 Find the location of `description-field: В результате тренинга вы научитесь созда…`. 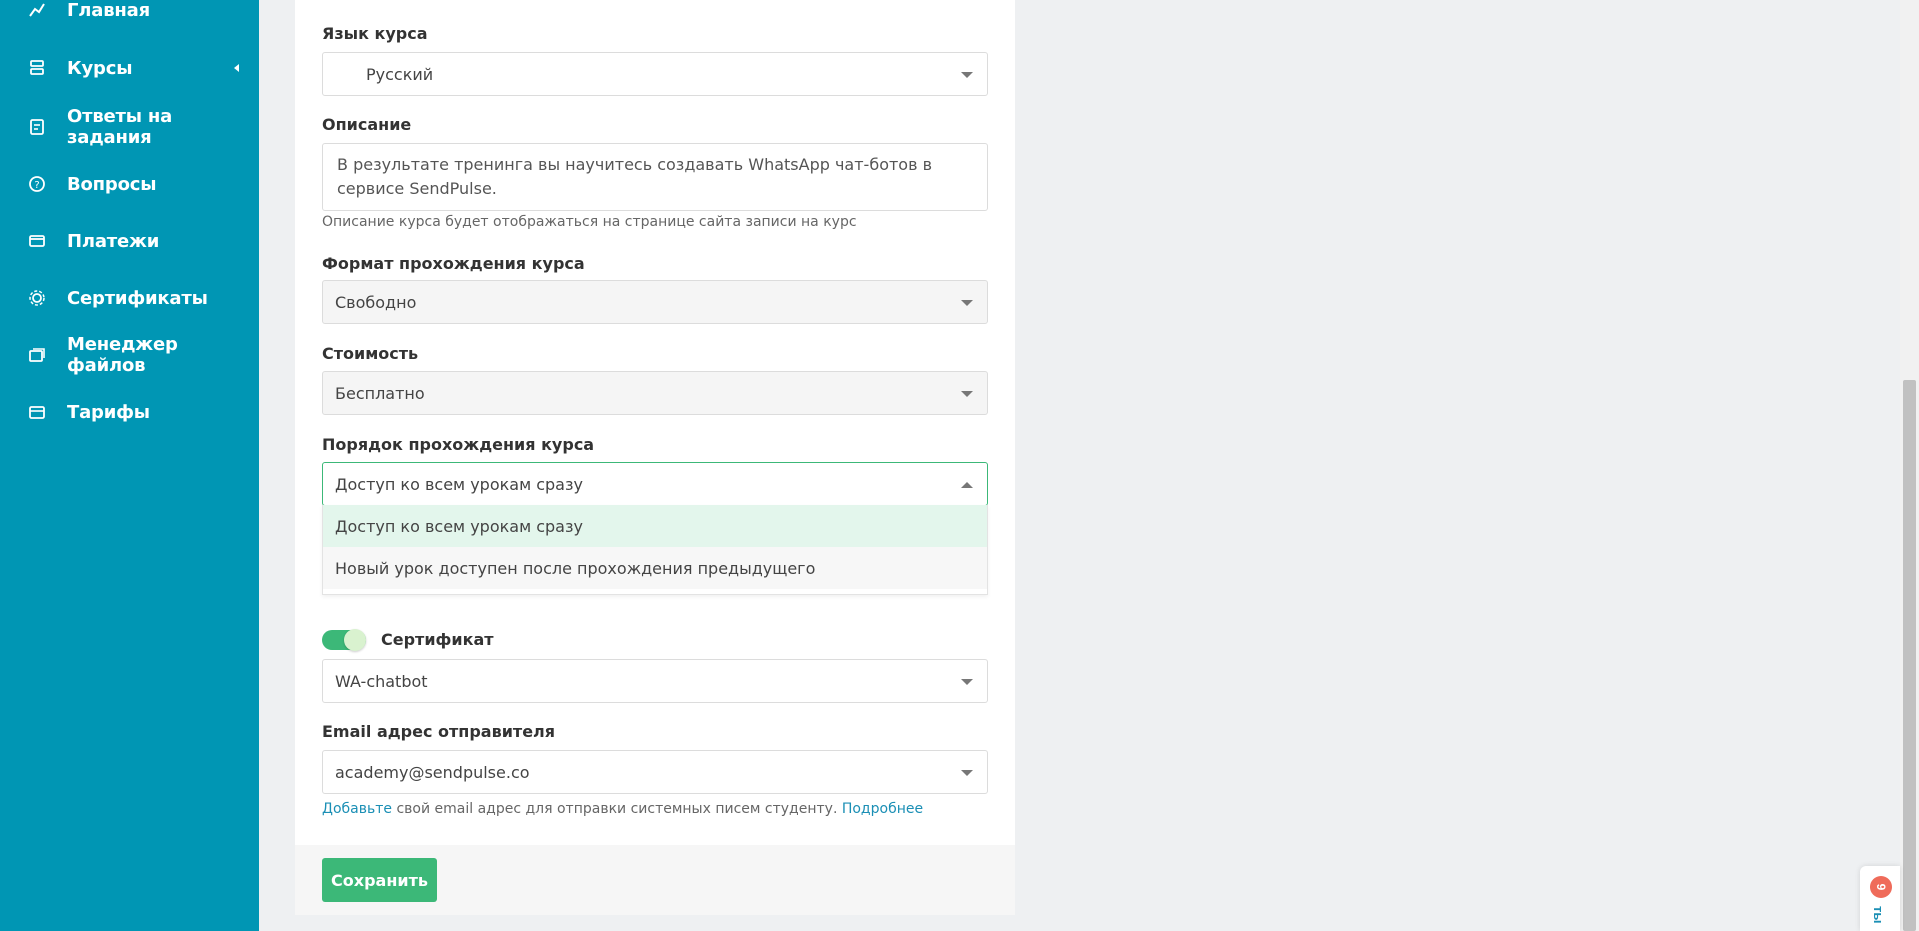

description-field: В результате тренинга вы научитесь созда… is located at coordinates (655, 177).